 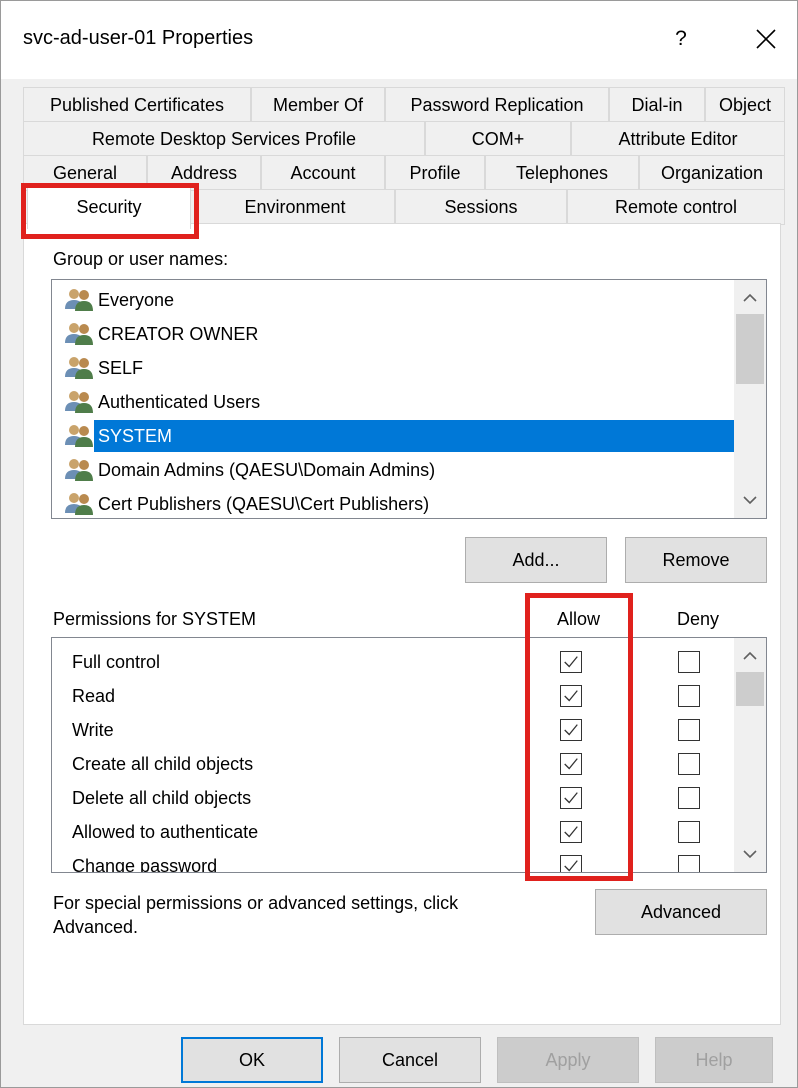 I want to click on table-row: Create all child objects, so click(x=162, y=764).